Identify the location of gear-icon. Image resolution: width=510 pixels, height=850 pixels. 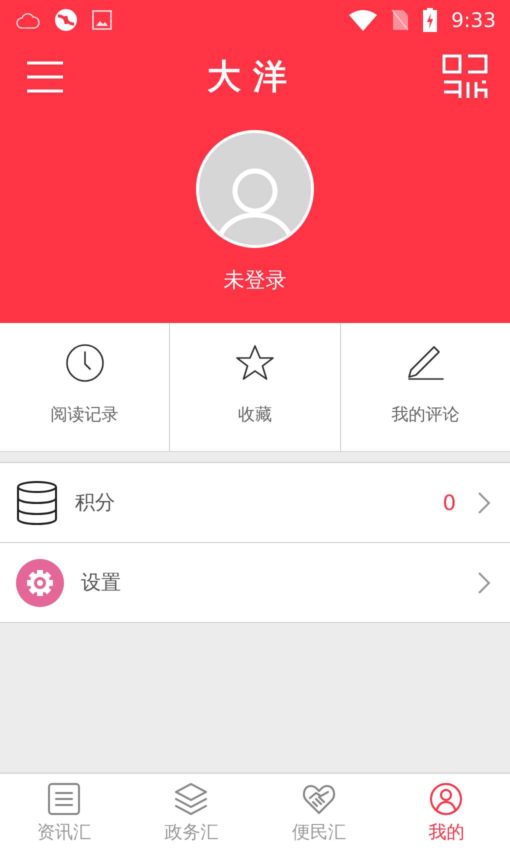
(40, 582).